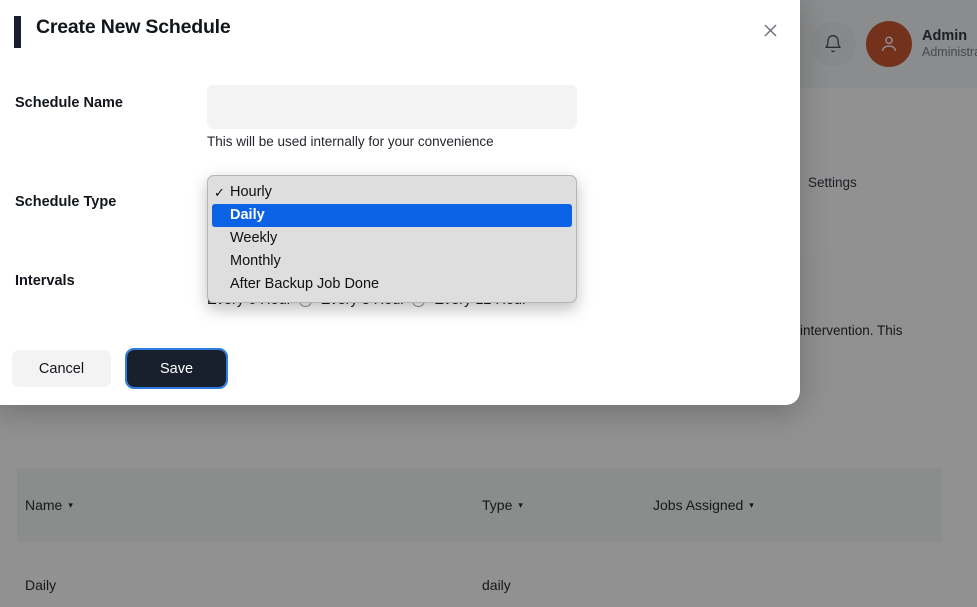 This screenshot has height=607, width=977. I want to click on title-accent-bar, so click(17, 32).